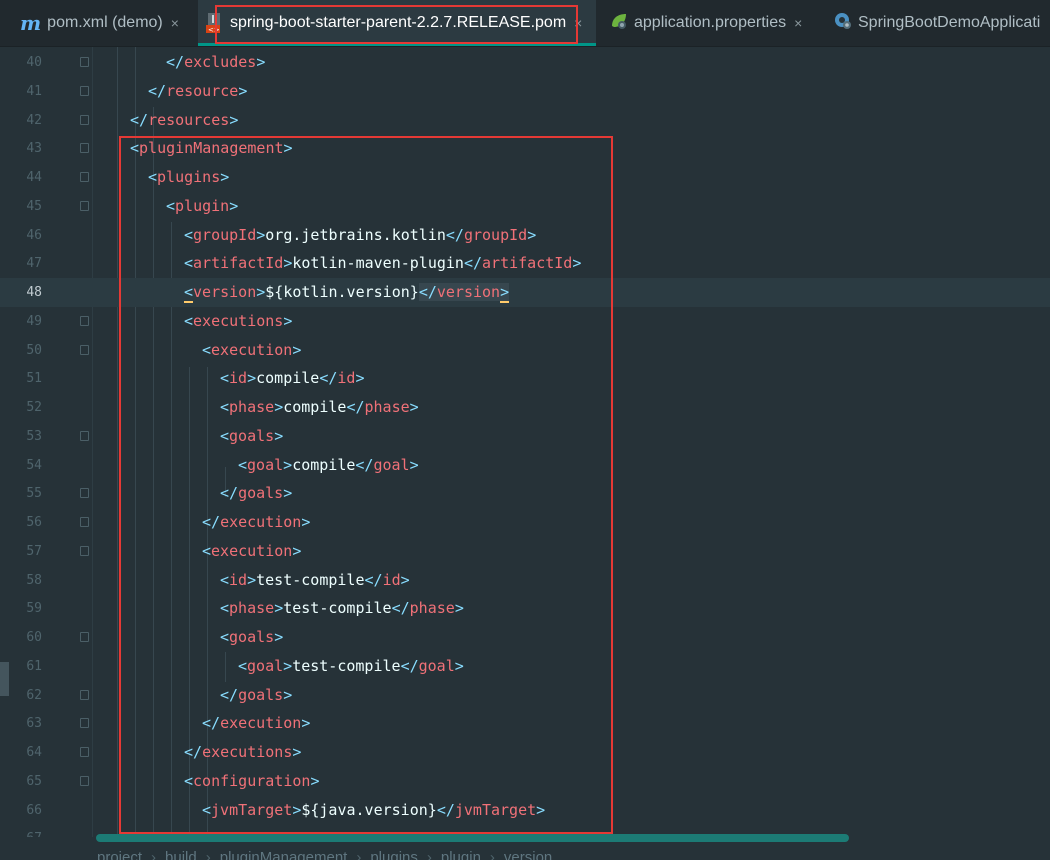 This screenshot has width=1050, height=860. Describe the element at coordinates (525, 62) in the screenshot. I see `code-line: 40 </excludes>` at that location.